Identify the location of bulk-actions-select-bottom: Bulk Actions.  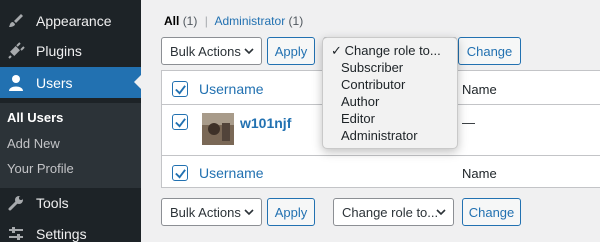
(211, 212).